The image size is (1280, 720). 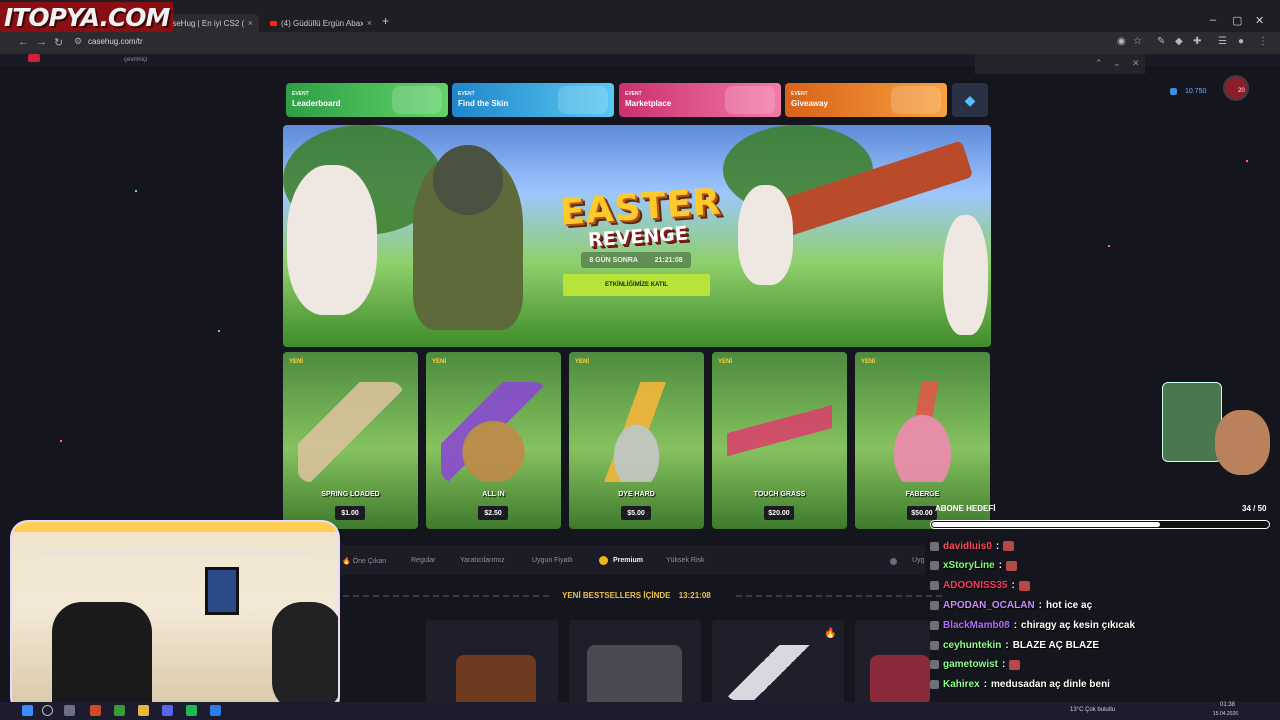 What do you see at coordinates (636, 285) in the screenshot?
I see `join-event-button: ETKİNLİĞİMİZE KATIL` at bounding box center [636, 285].